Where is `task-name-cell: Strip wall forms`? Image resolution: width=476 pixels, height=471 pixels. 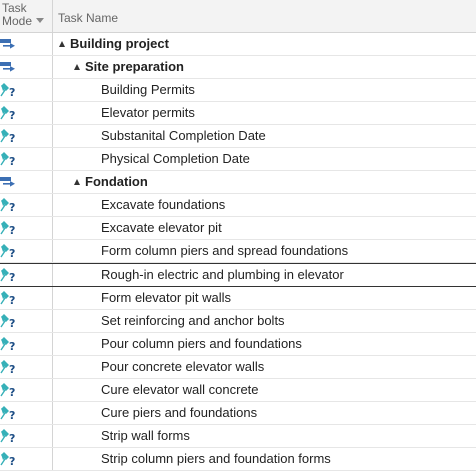 task-name-cell: Strip wall forms is located at coordinates (121, 436).